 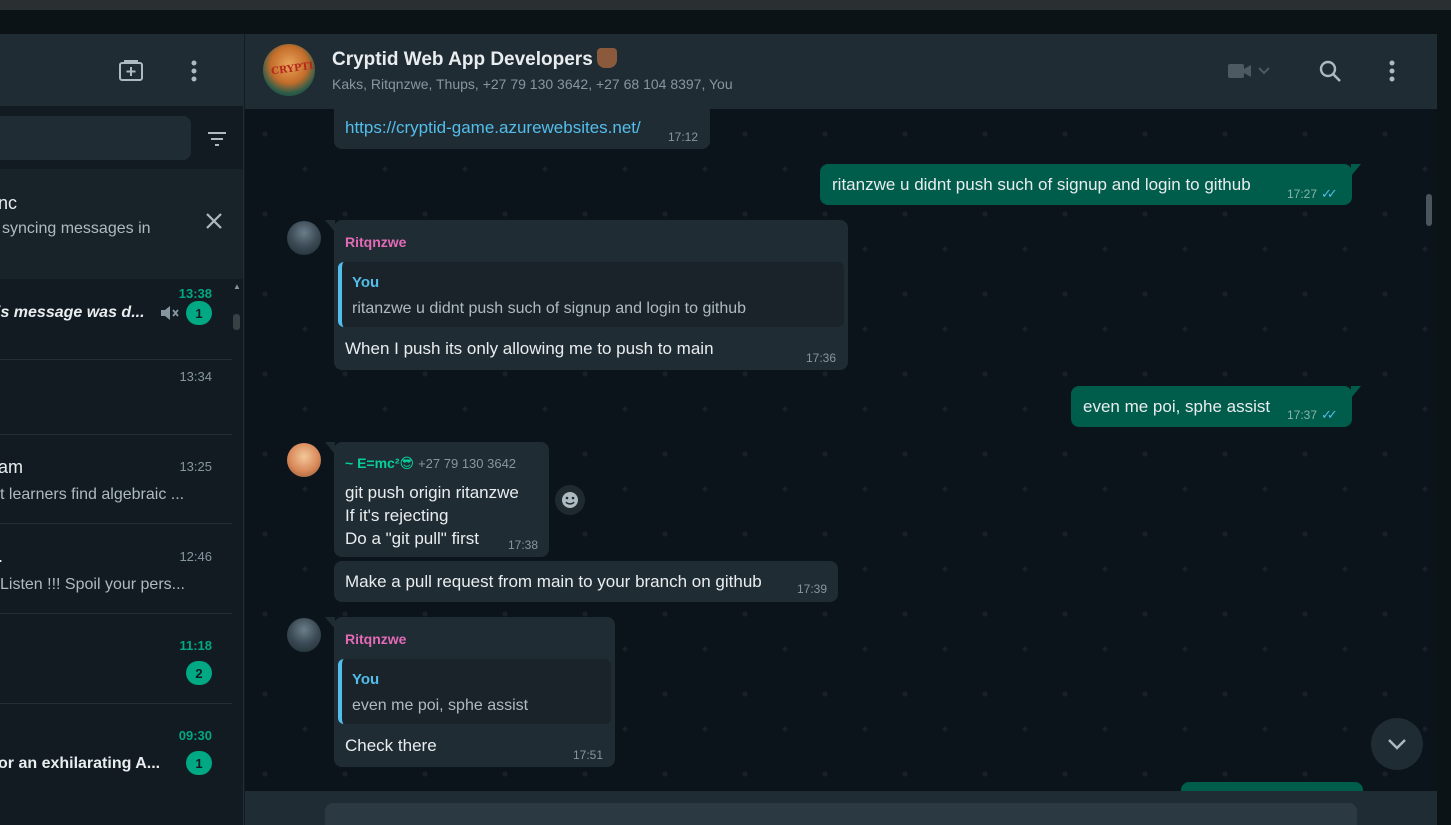 What do you see at coordinates (95, 138) in the screenshot?
I see `search-input` at bounding box center [95, 138].